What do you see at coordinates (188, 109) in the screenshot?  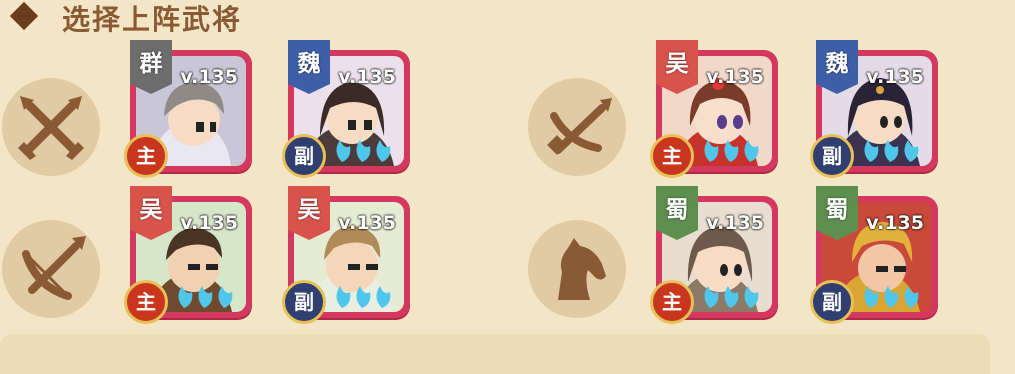 I see `general-card: v.135 群 主` at bounding box center [188, 109].